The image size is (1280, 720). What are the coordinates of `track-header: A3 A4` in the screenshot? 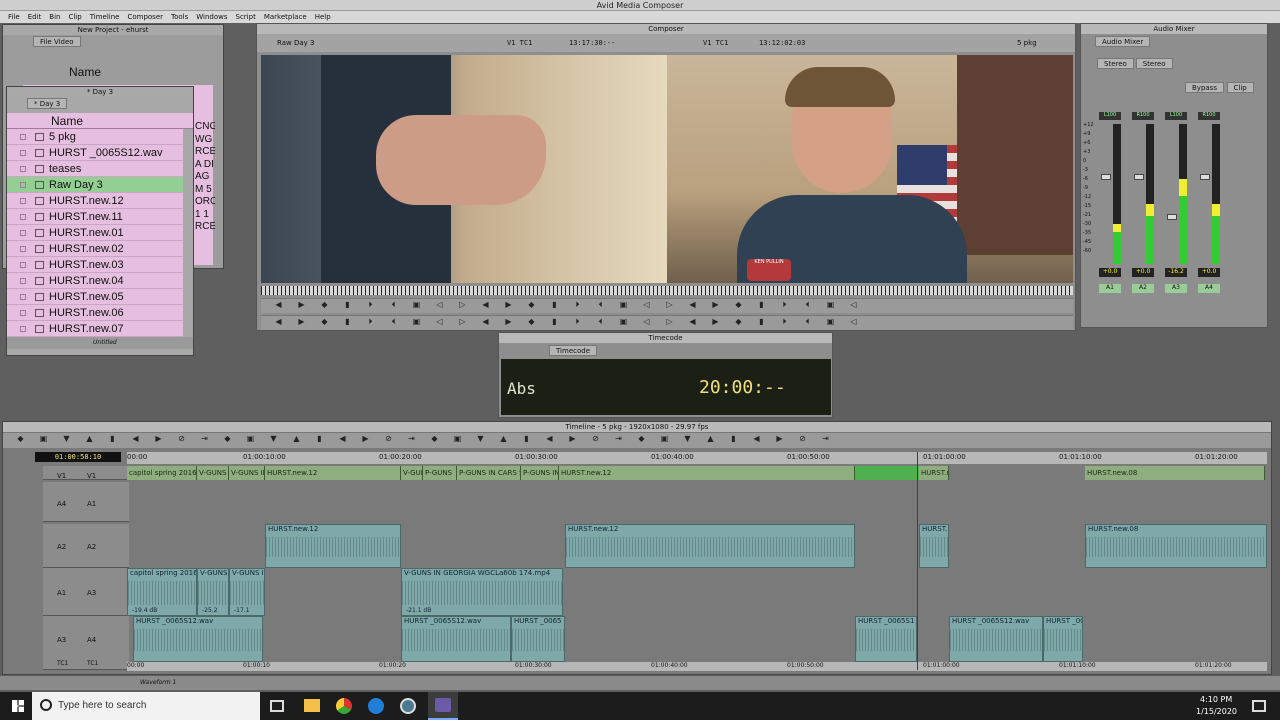 It's located at (86, 639).